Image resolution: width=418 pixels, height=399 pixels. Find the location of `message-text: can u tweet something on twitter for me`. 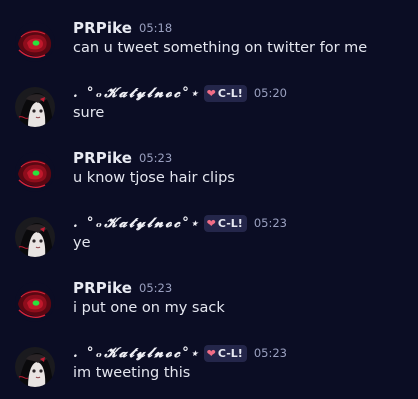

message-text: can u tweet something on twitter for me is located at coordinates (220, 48).